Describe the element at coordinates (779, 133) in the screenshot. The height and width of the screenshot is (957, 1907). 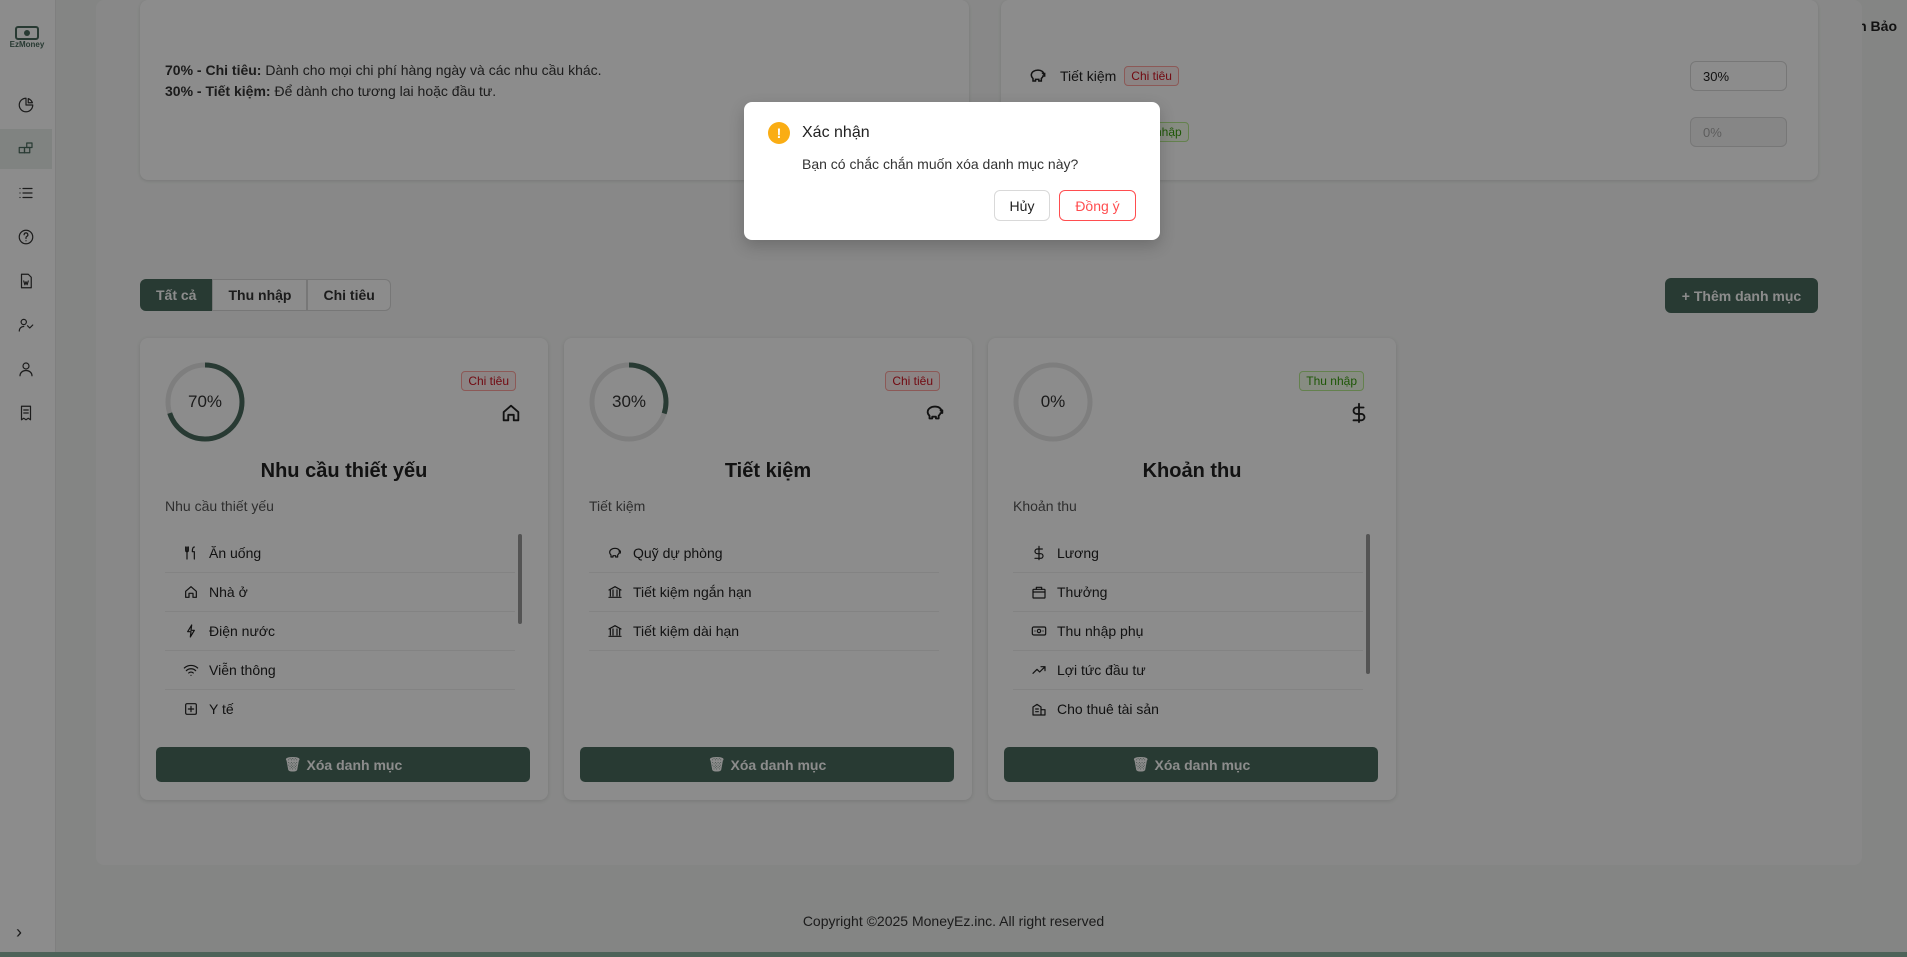
I see `warning-icon: !` at that location.